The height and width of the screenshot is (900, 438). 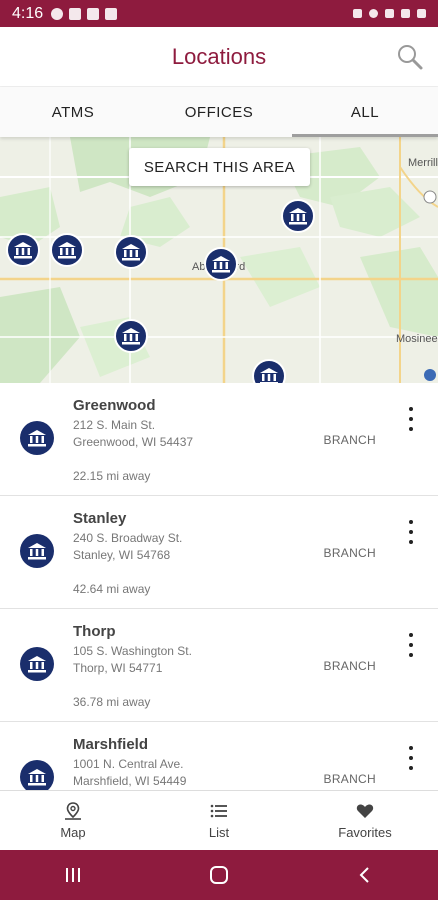 I want to click on tab-all: ALL, so click(x=365, y=112).